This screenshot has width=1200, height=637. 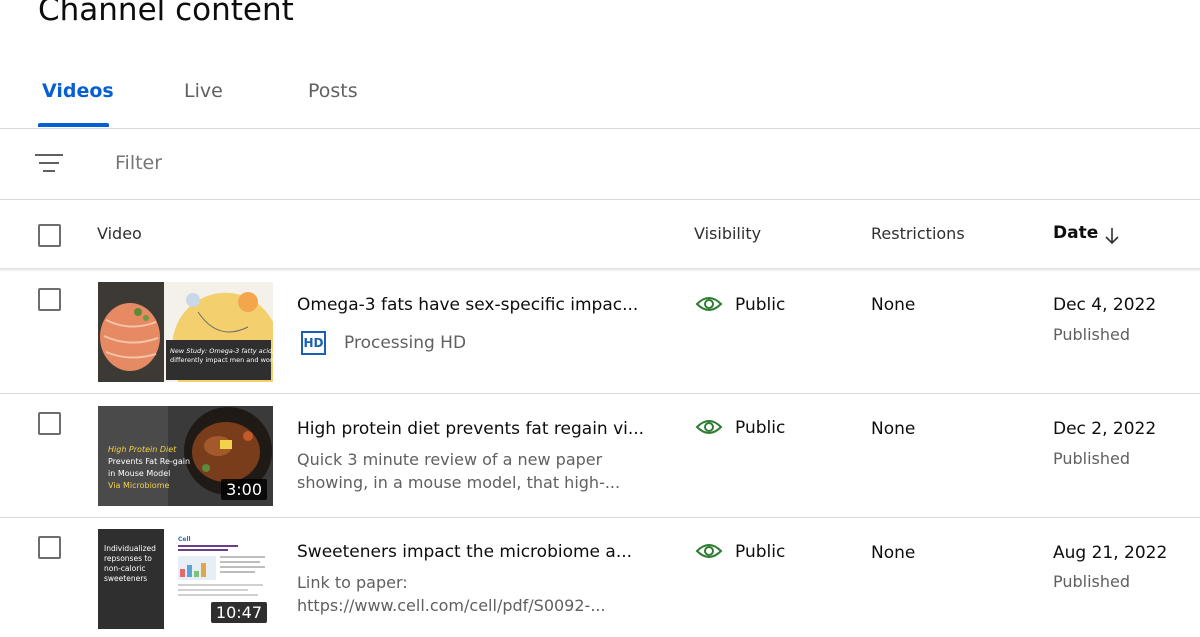 What do you see at coordinates (139, 473) in the screenshot?
I see `thumbnail-caption-line: in Mouse Model` at bounding box center [139, 473].